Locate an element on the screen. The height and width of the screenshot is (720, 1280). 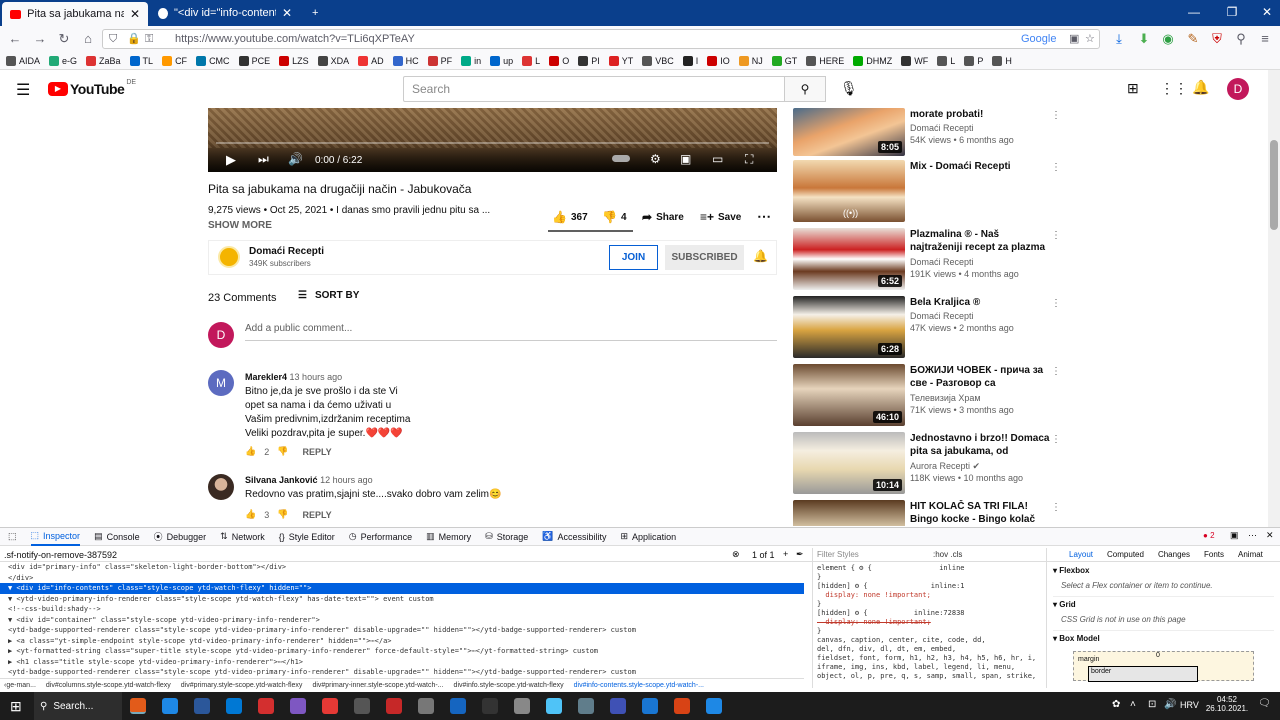
extensions-menu-icon: ⚲ is located at coordinates (1241, 39).